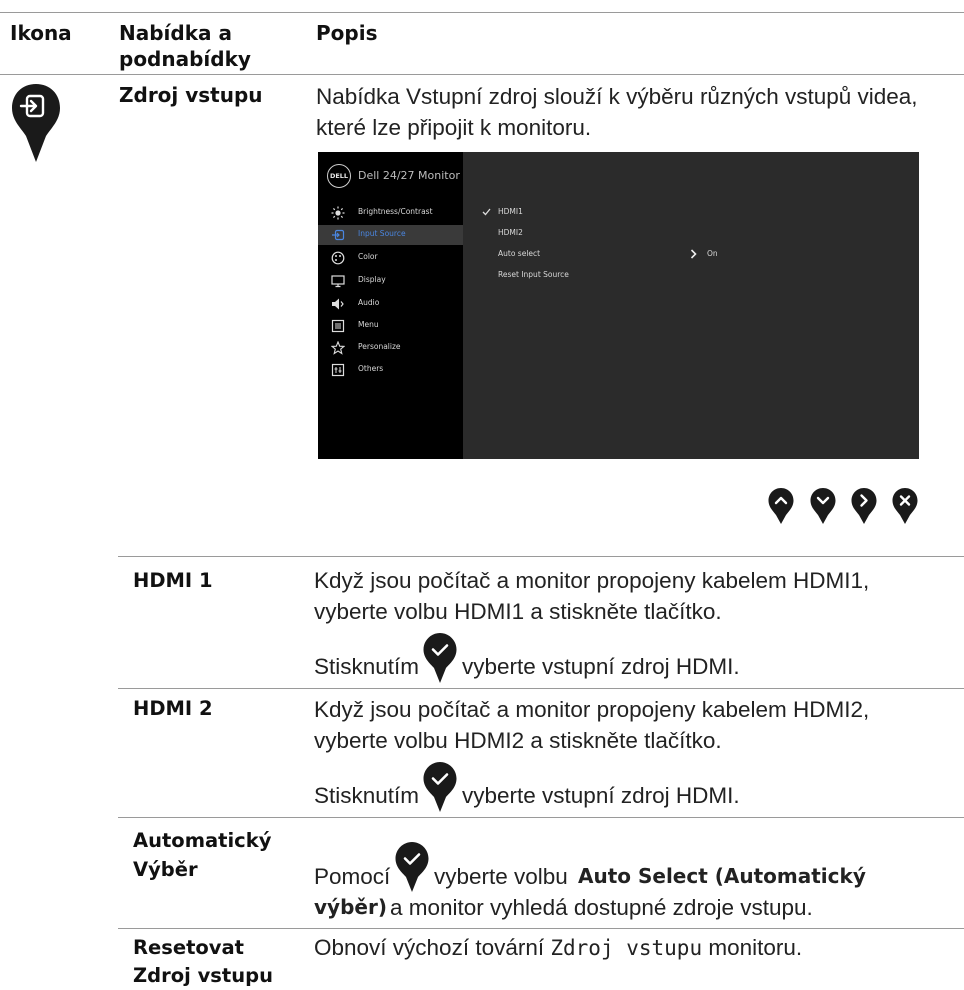 Image resolution: width=964 pixels, height=990 pixels. I want to click on header-icon: Ikona, so click(41, 33).